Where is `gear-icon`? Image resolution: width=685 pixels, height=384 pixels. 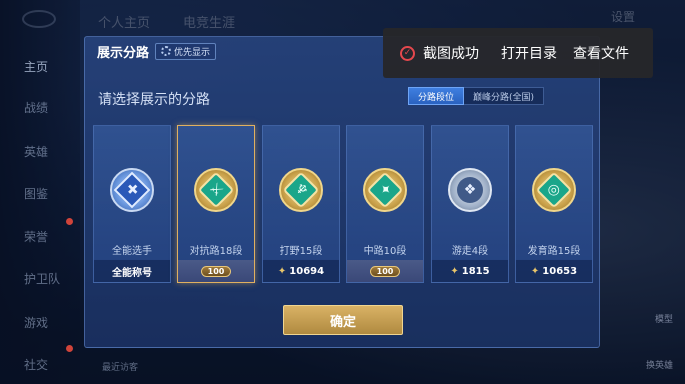
gear-icon is located at coordinates (166, 51).